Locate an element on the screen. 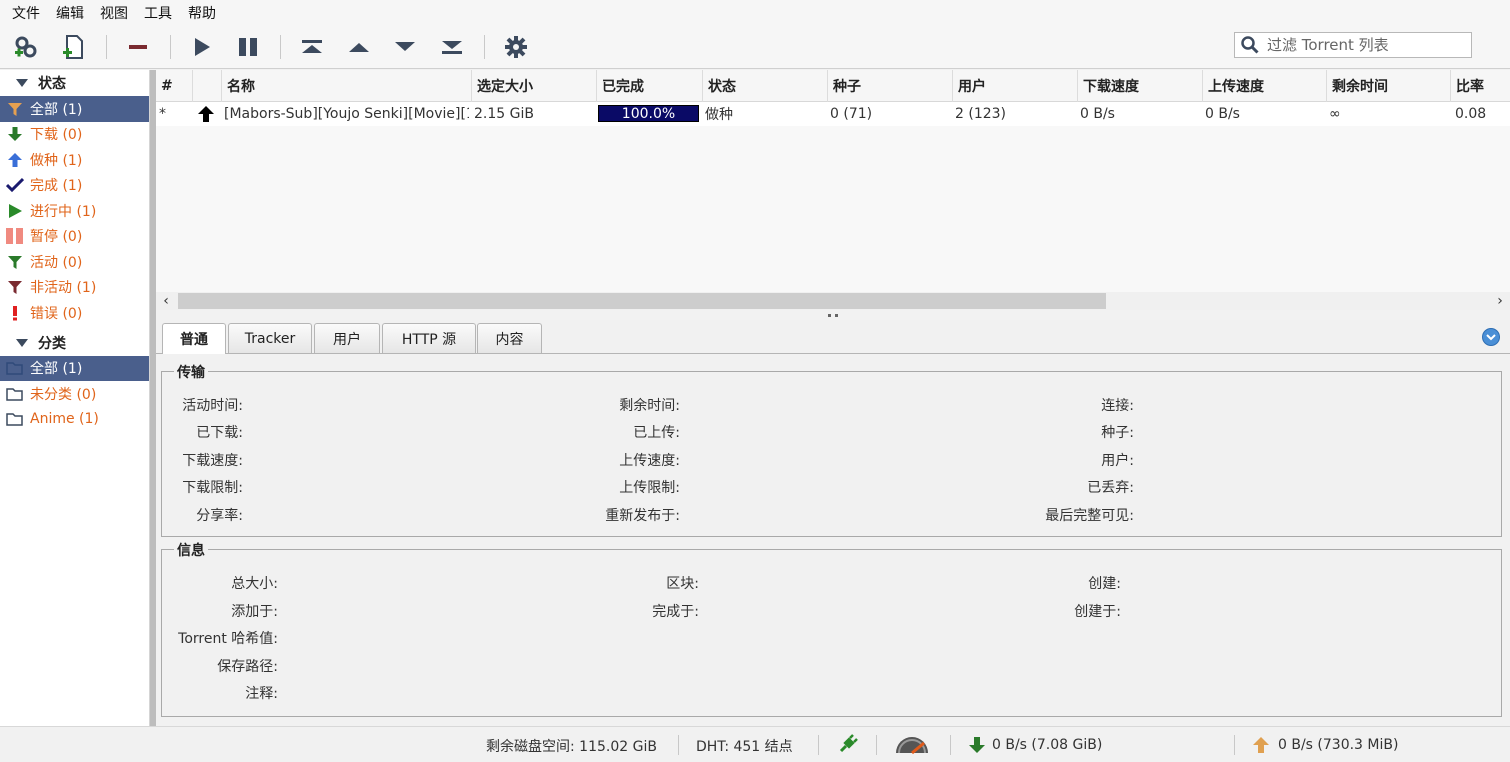 Image resolution: width=1510 pixels, height=762 pixels. column-peers: 用户 is located at coordinates (1014, 86).